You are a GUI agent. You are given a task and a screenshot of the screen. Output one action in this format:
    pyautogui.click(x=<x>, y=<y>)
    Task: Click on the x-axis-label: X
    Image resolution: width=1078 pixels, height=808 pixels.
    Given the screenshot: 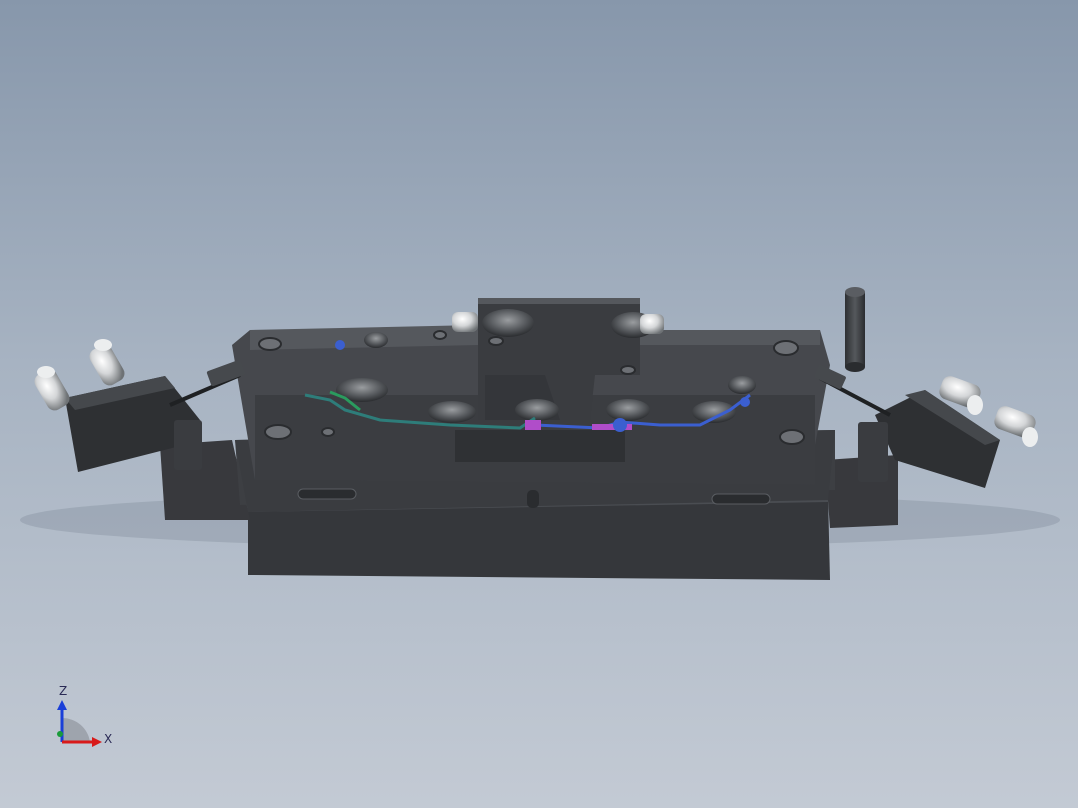 What is the action you would take?
    pyautogui.click(x=108, y=739)
    